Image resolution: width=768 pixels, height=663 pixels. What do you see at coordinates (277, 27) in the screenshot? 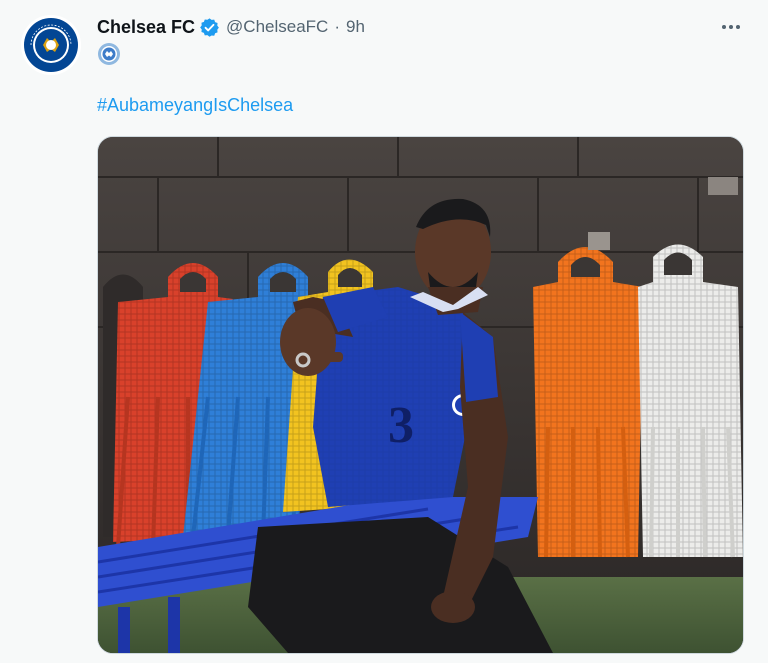
I see `handle: @ChelseaFC` at bounding box center [277, 27].